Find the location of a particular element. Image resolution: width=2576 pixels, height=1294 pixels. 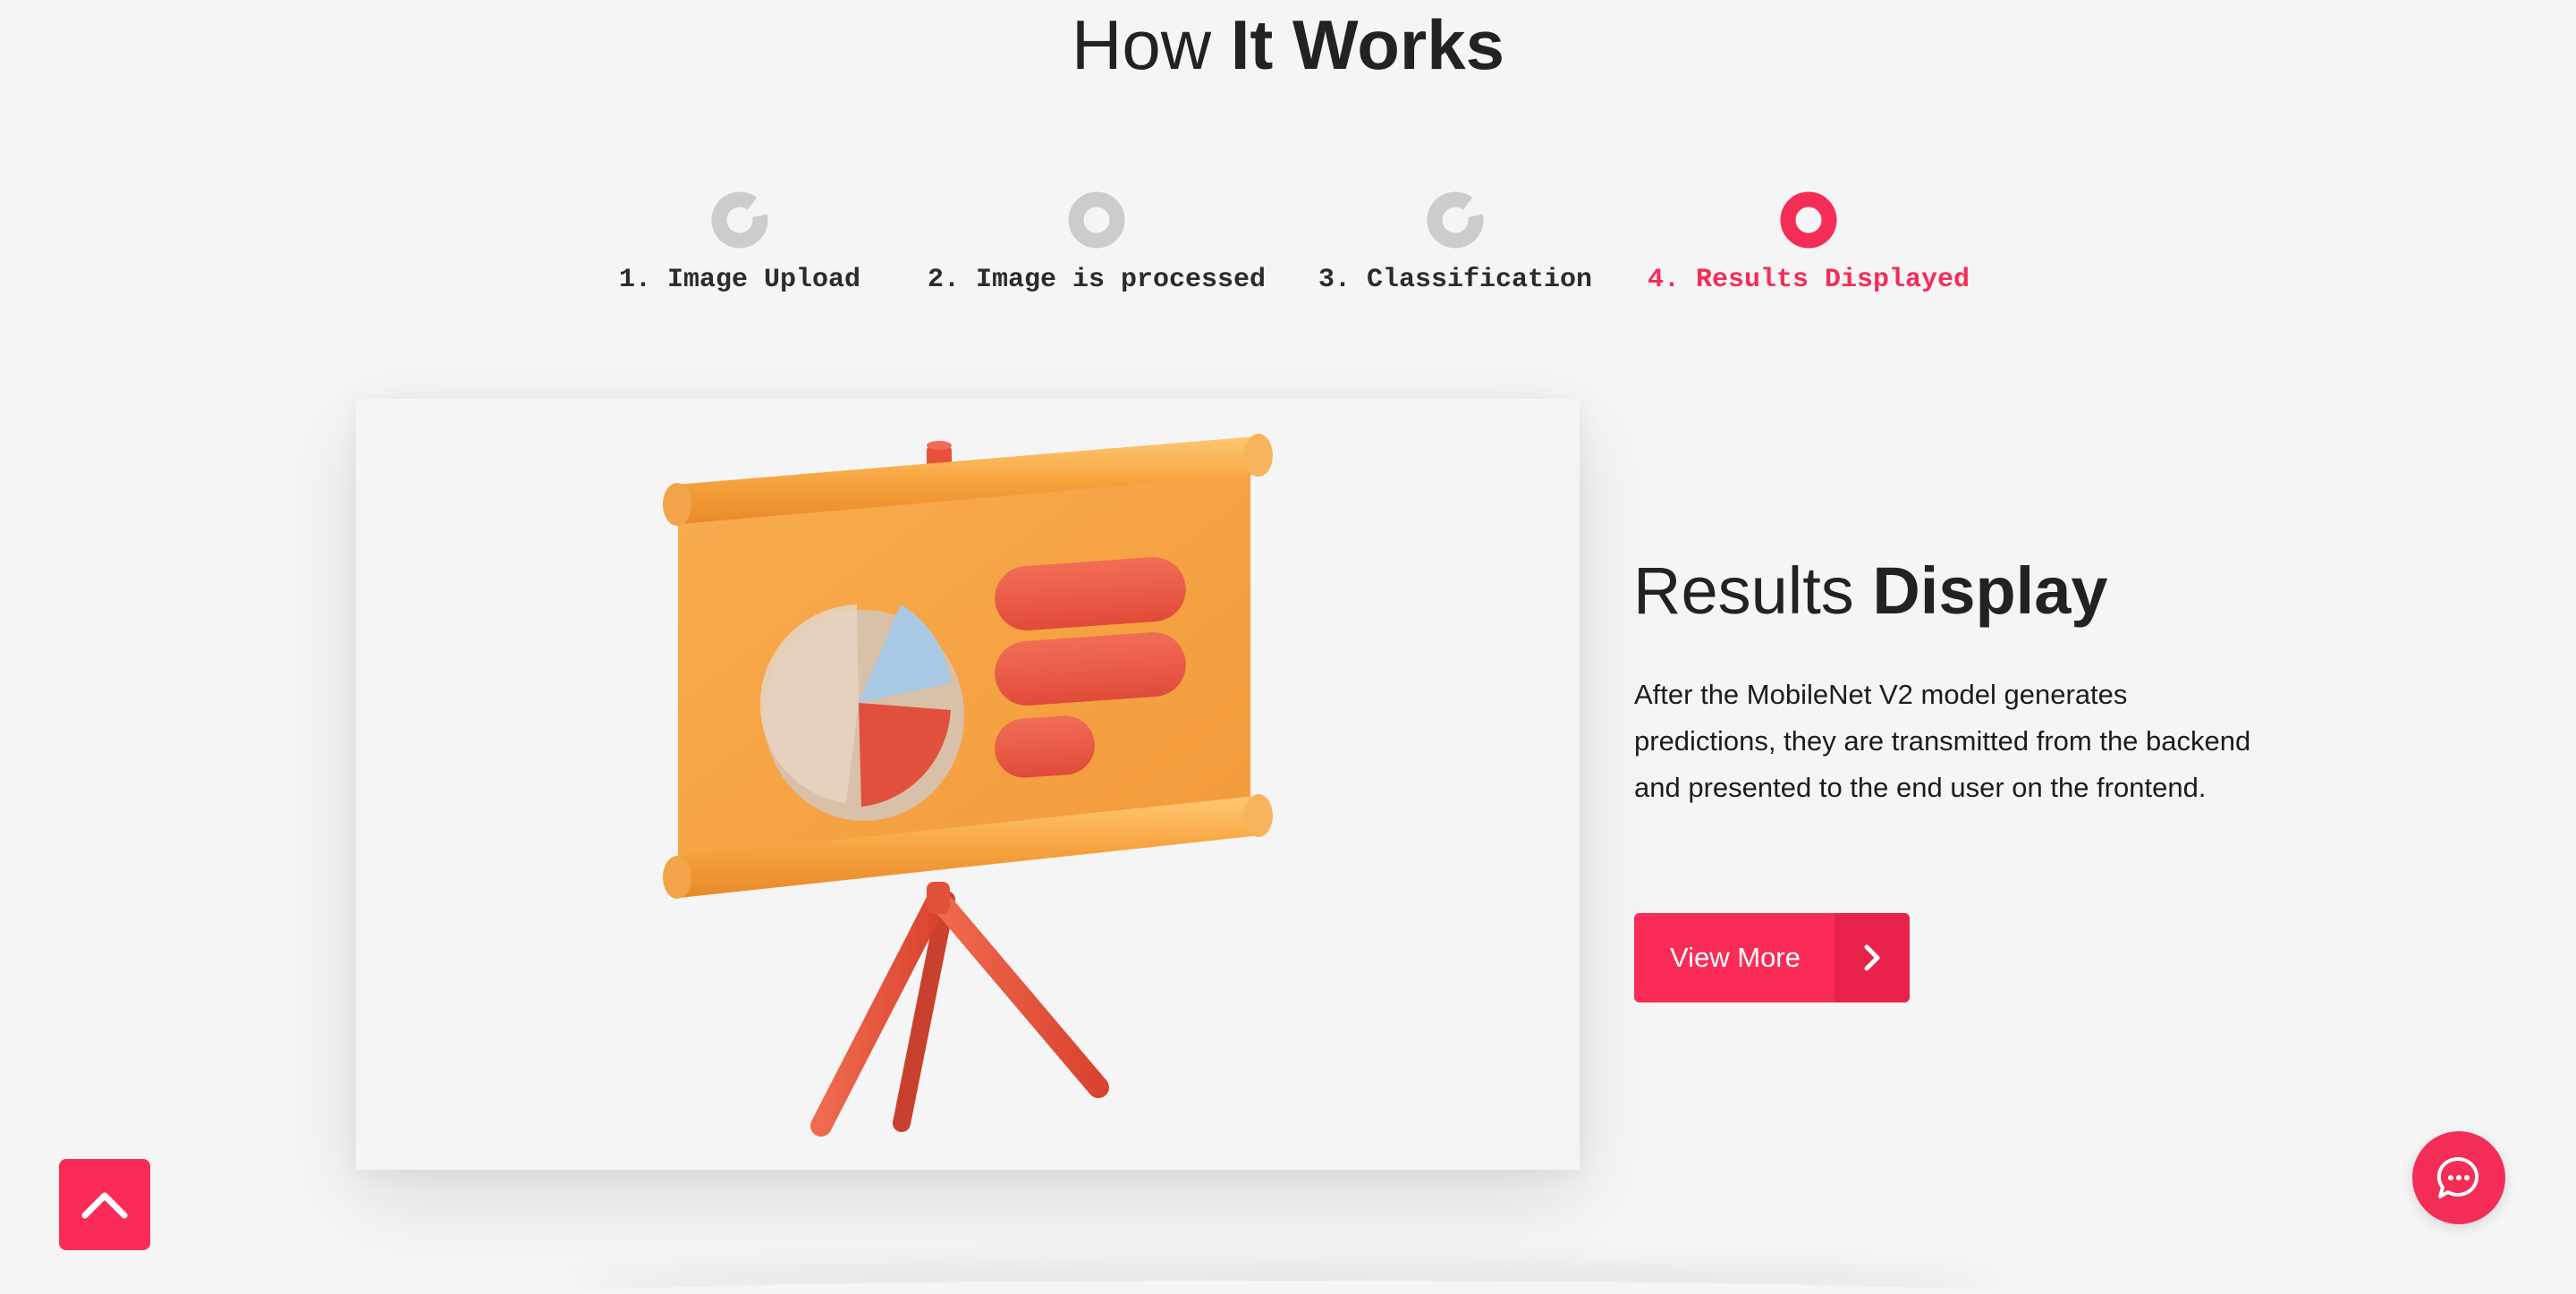

step-classification: 3. Classification is located at coordinates (1455, 243).